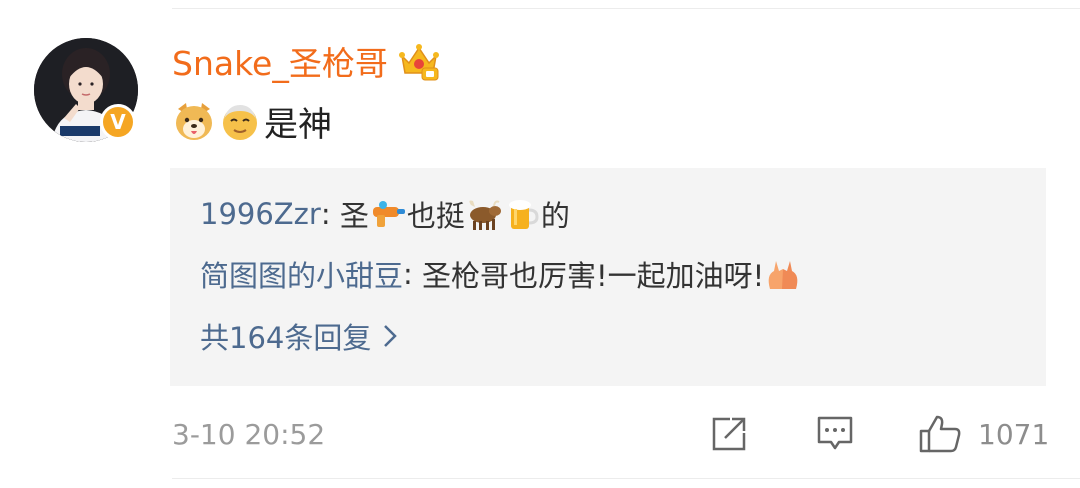  I want to click on reply-1-user: 1996Zzr, so click(260, 214).